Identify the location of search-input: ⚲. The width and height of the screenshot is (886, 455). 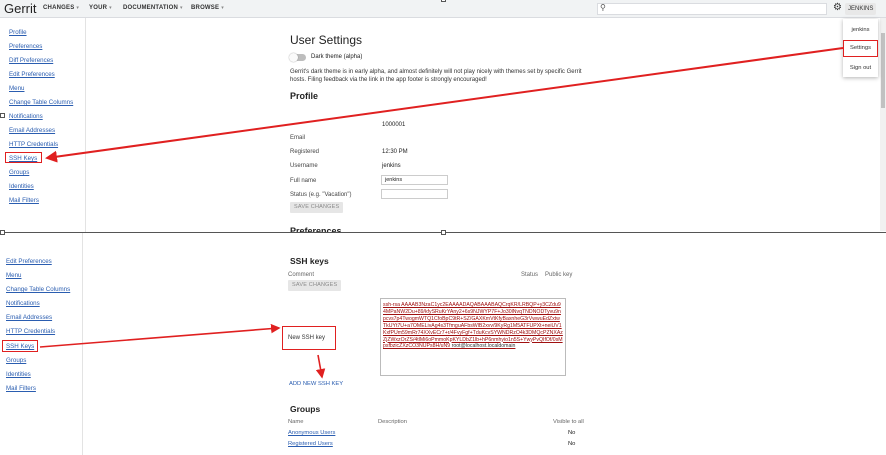
(712, 9).